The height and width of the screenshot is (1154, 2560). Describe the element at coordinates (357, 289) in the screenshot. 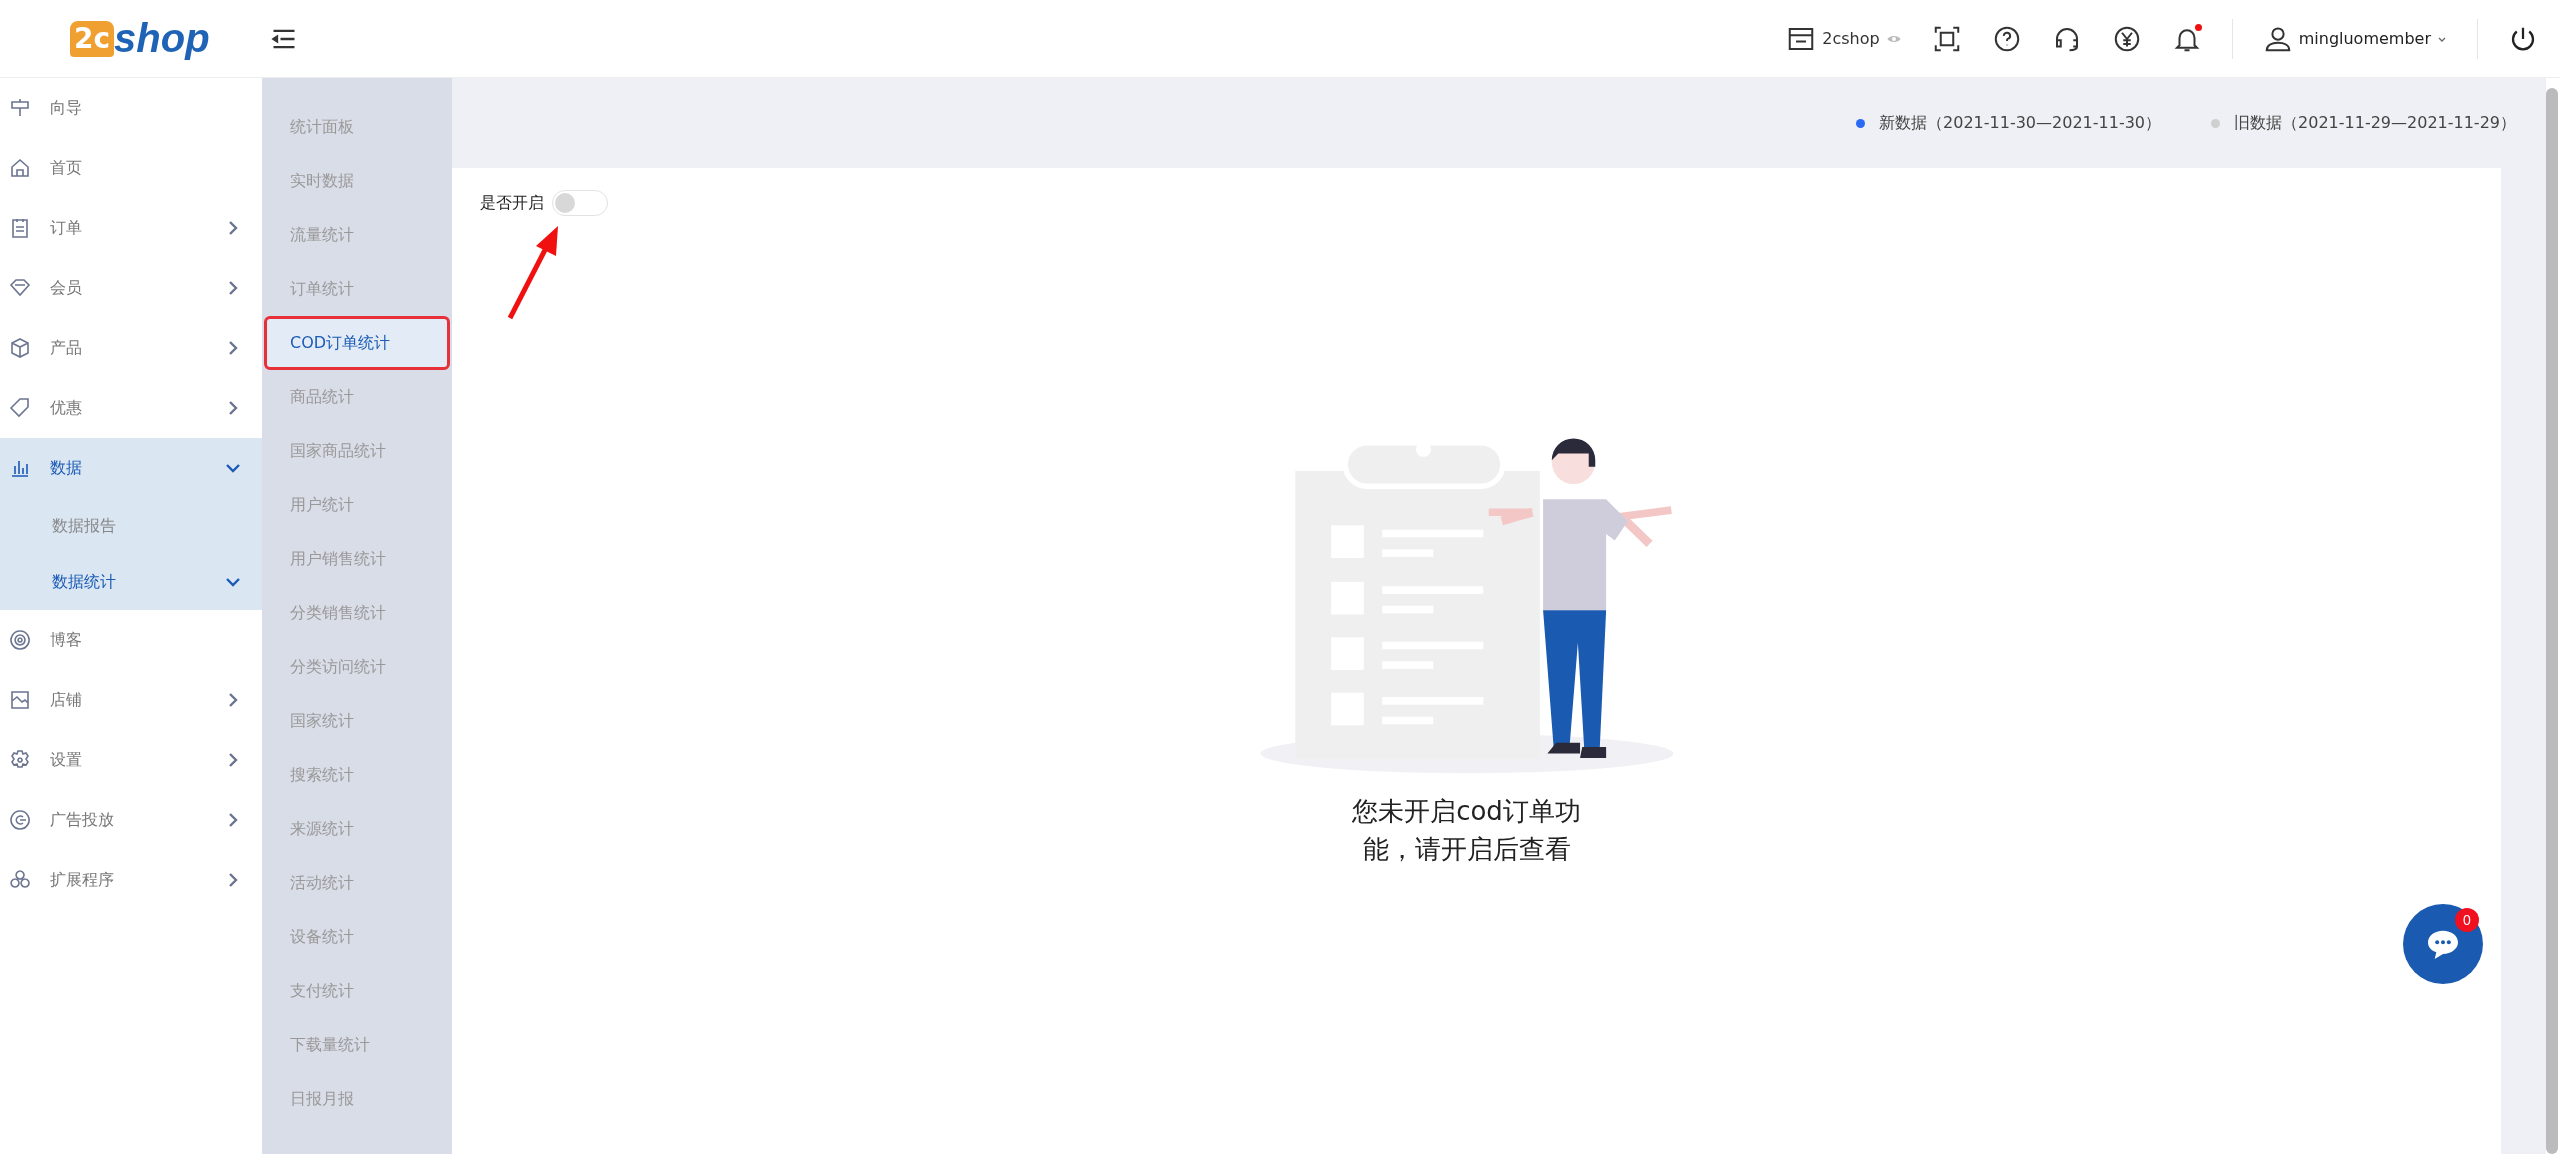

I see `submenu-item: 订单统计` at that location.